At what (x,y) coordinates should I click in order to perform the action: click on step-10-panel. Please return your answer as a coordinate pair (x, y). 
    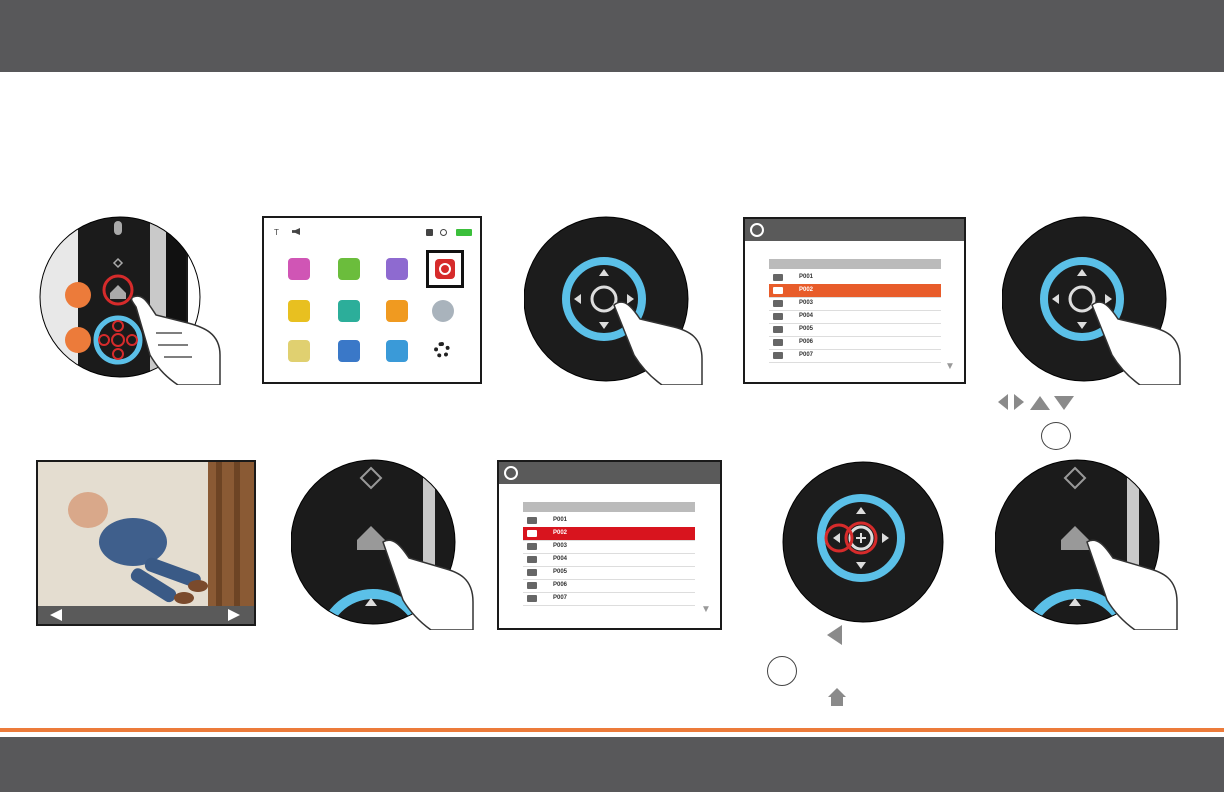
    Looking at the image, I should click on (1087, 544).